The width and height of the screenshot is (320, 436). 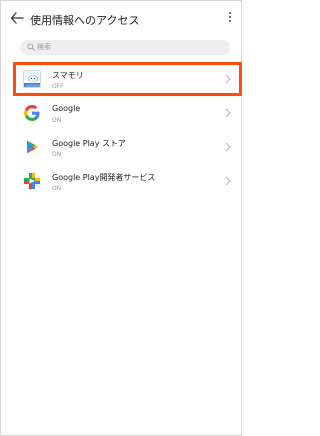 I want to click on search-input: 検索, so click(x=125, y=47).